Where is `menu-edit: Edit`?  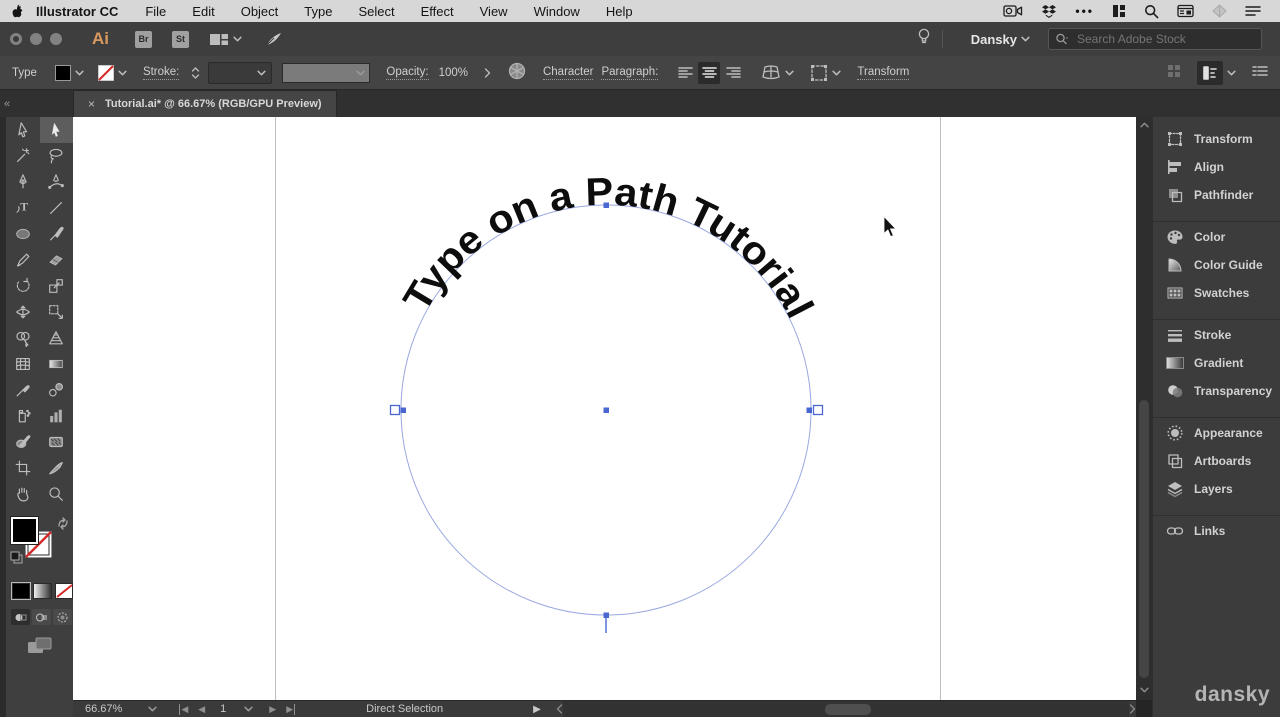
menu-edit: Edit is located at coordinates (203, 11).